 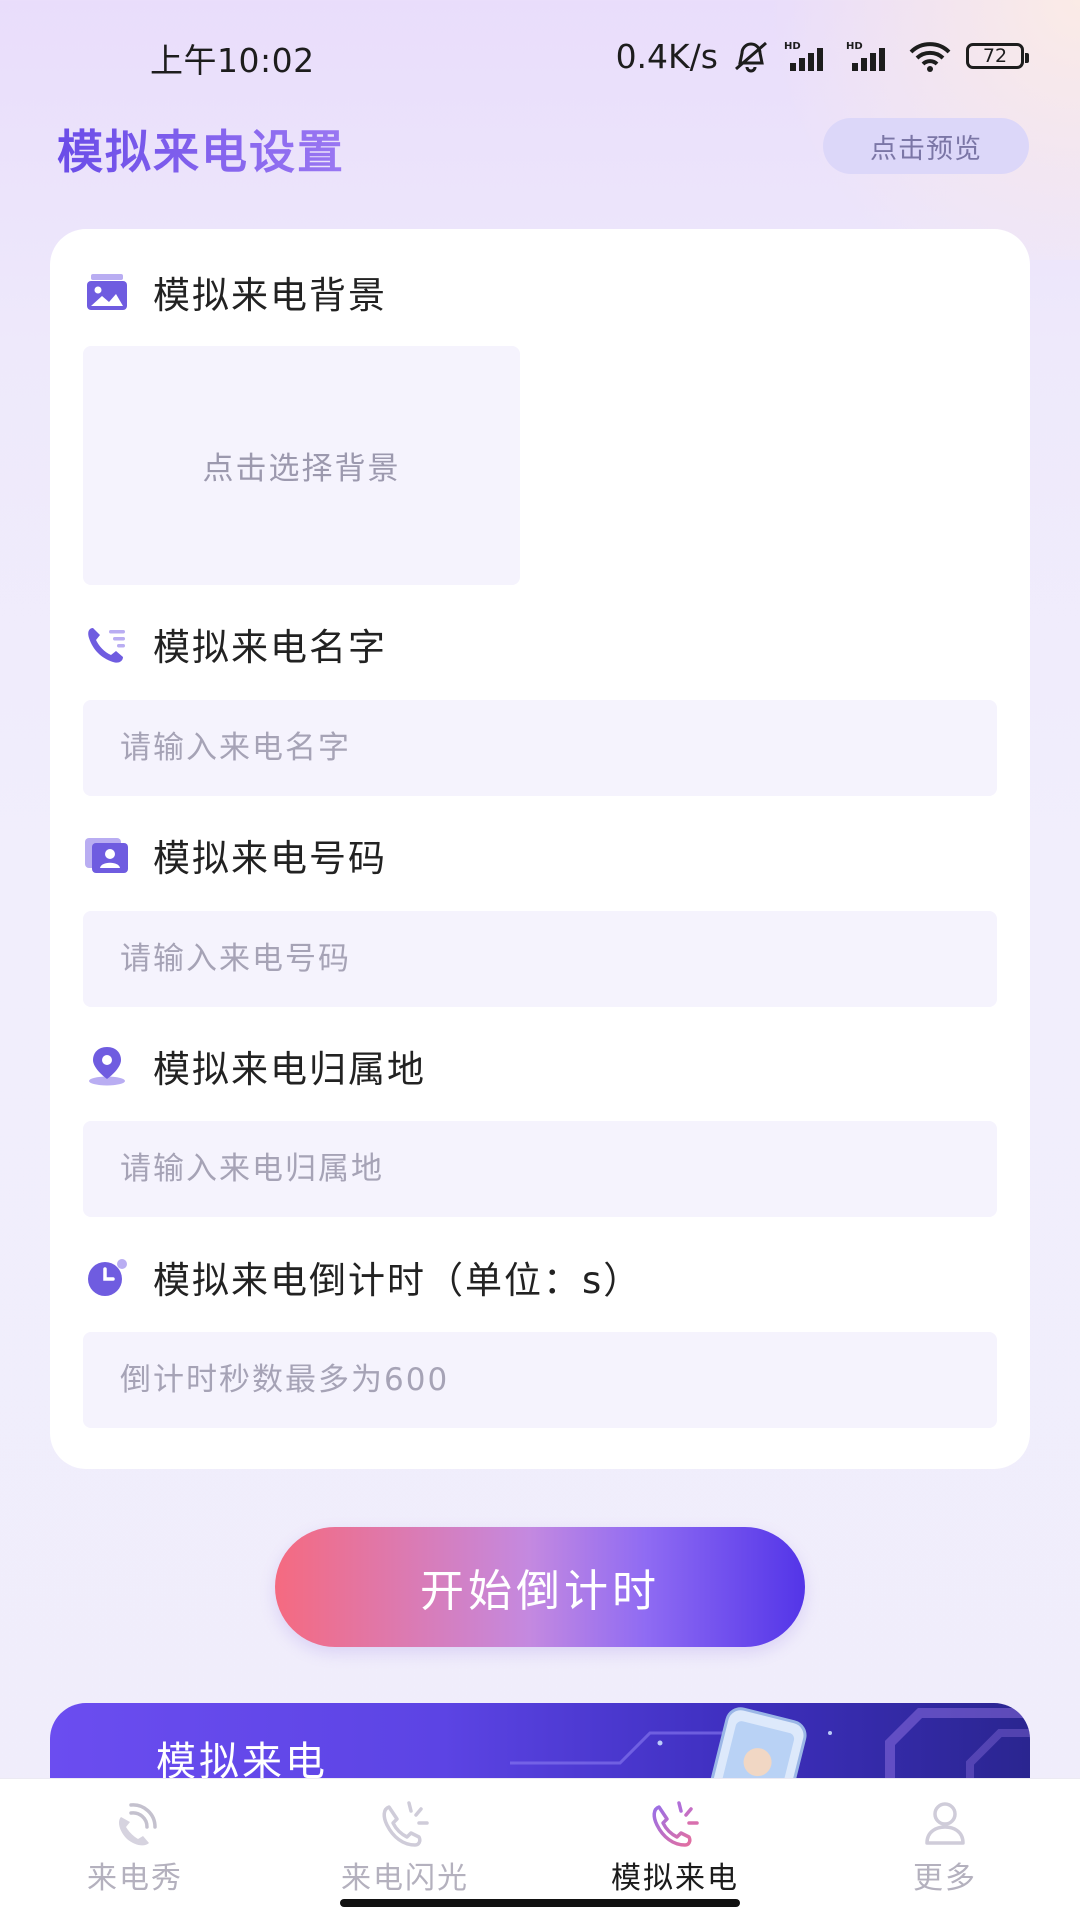 I want to click on number-label: 模拟来电号码, so click(x=270, y=858).